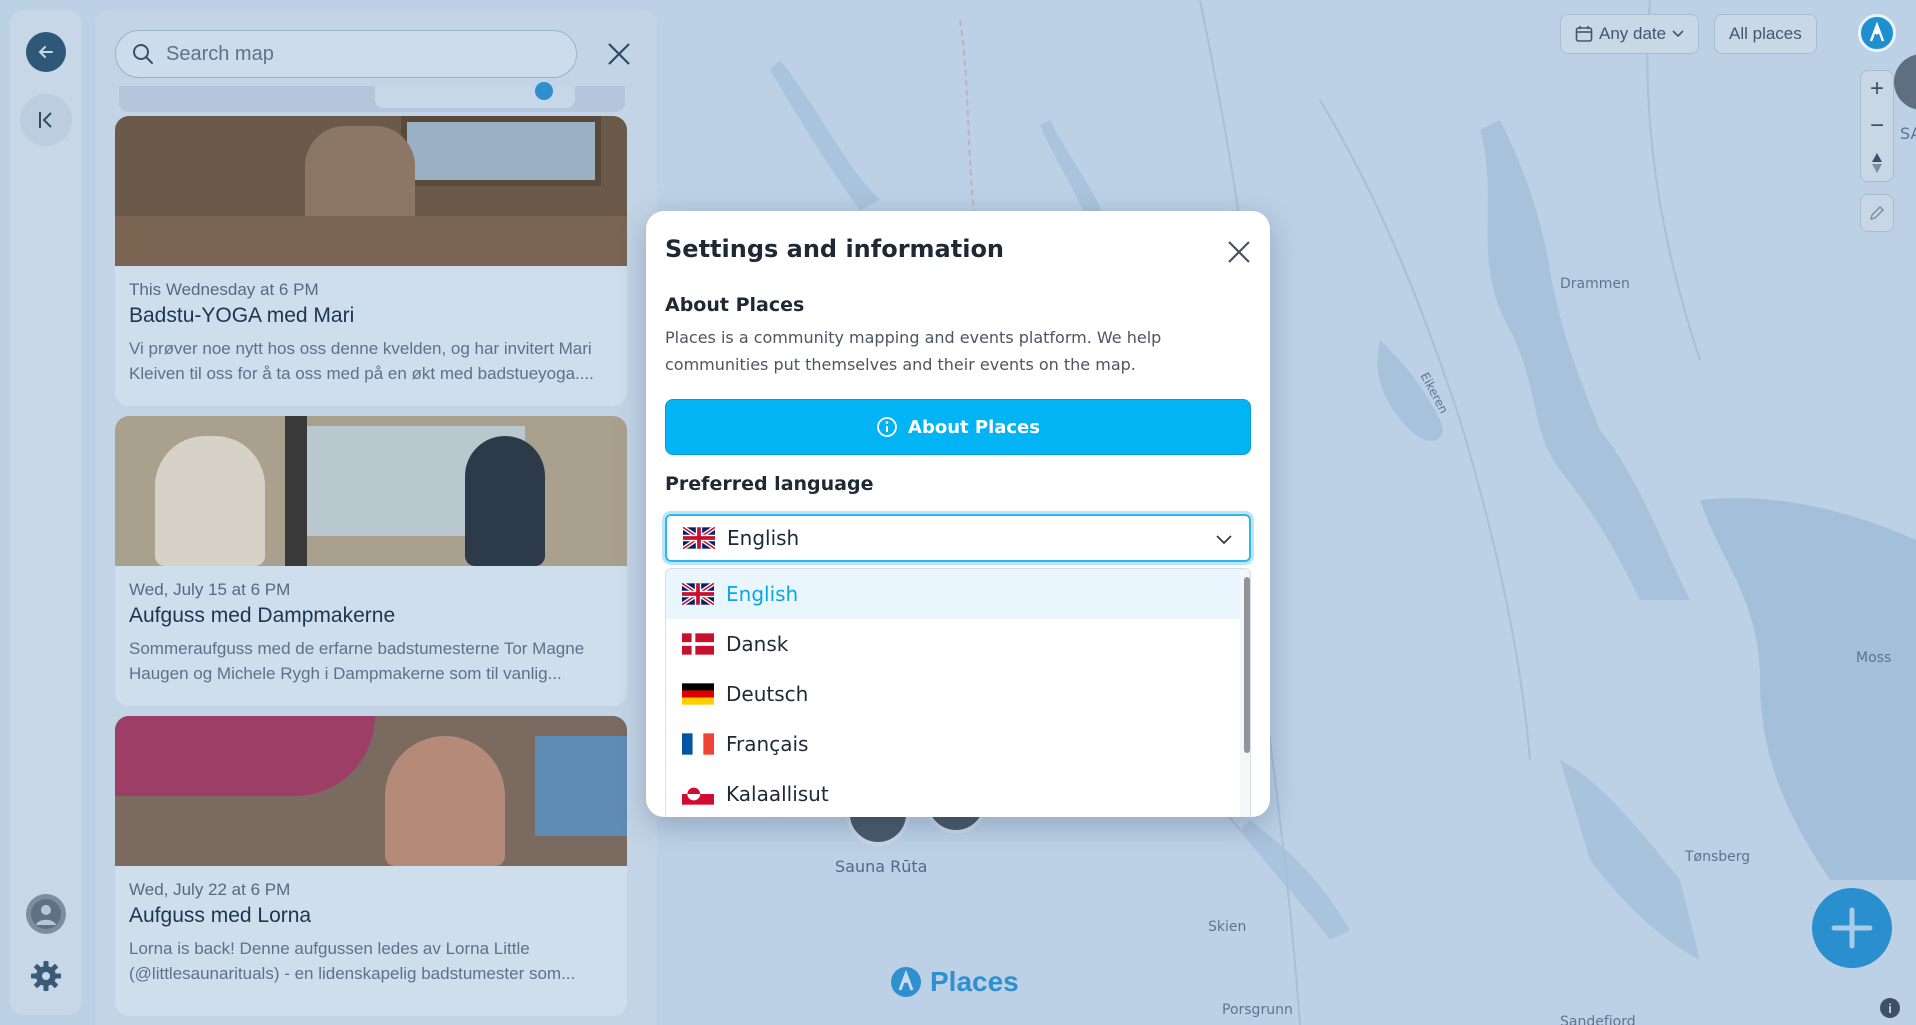  I want to click on map-label-sandefjord: Sandefjord, so click(1598, 1019).